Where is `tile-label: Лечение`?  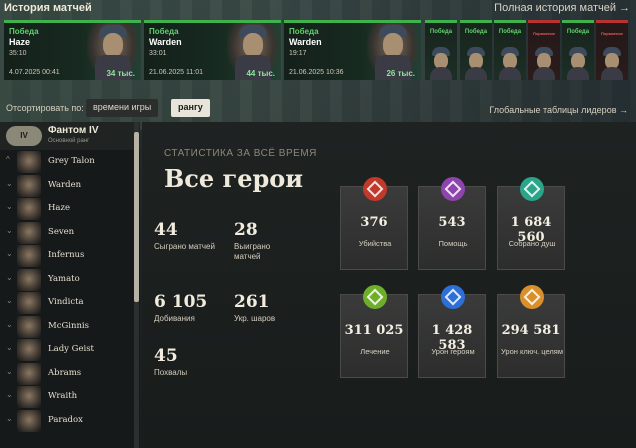
tile-label: Лечение is located at coordinates (375, 351).